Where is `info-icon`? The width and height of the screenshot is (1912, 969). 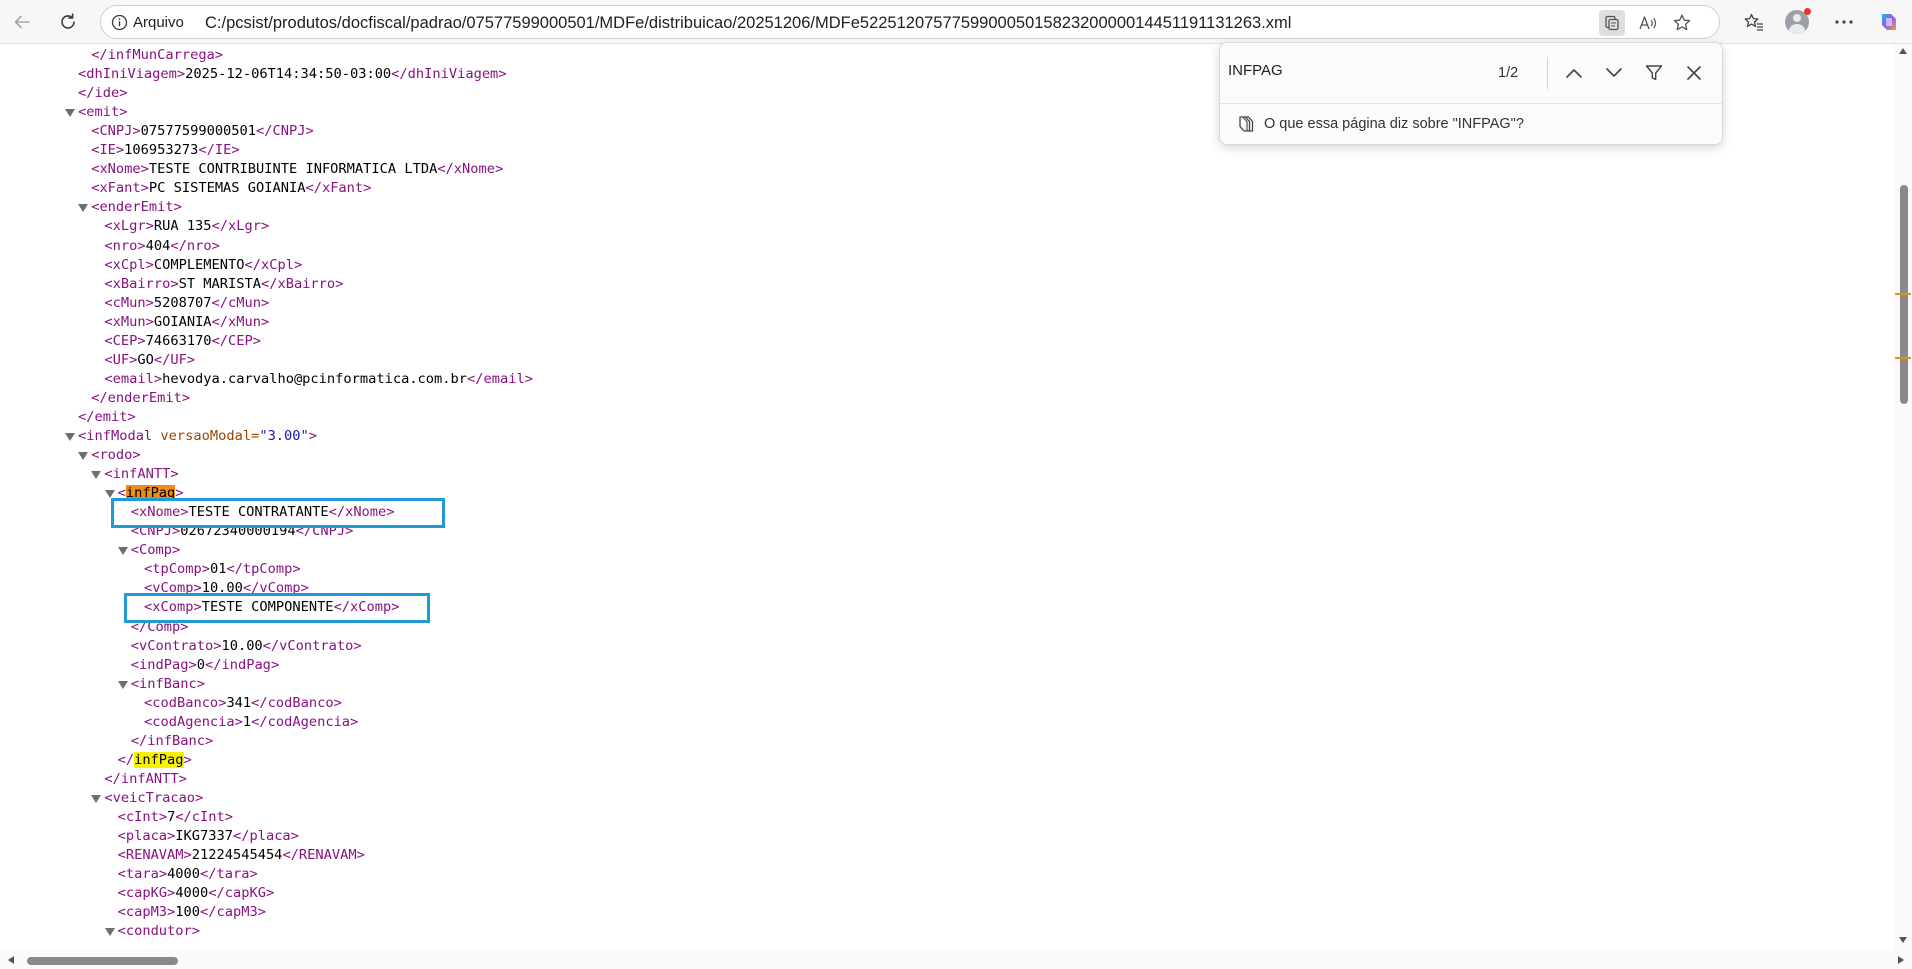 info-icon is located at coordinates (119, 22).